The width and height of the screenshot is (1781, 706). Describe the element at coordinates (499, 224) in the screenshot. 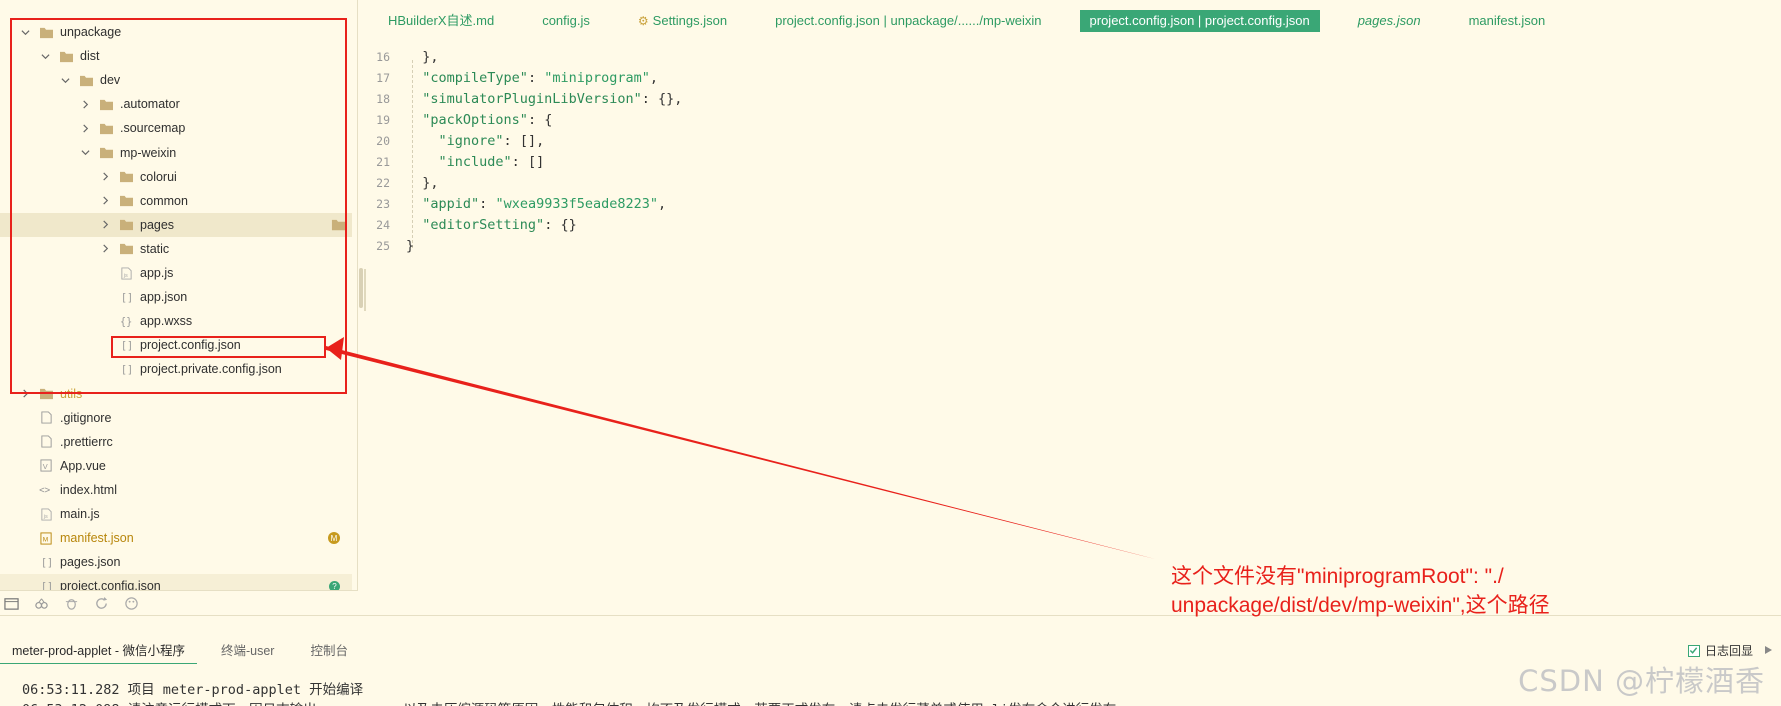

I see `code-text: "editorSetting": {}` at that location.